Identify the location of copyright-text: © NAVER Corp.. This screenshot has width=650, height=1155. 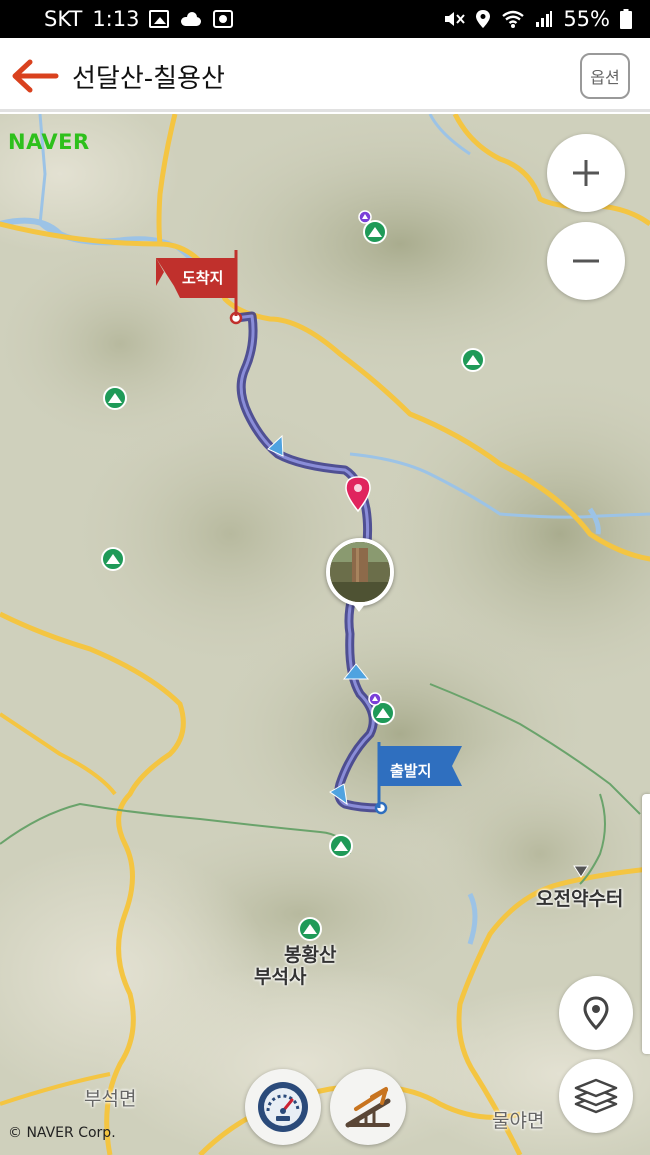
(62, 1133).